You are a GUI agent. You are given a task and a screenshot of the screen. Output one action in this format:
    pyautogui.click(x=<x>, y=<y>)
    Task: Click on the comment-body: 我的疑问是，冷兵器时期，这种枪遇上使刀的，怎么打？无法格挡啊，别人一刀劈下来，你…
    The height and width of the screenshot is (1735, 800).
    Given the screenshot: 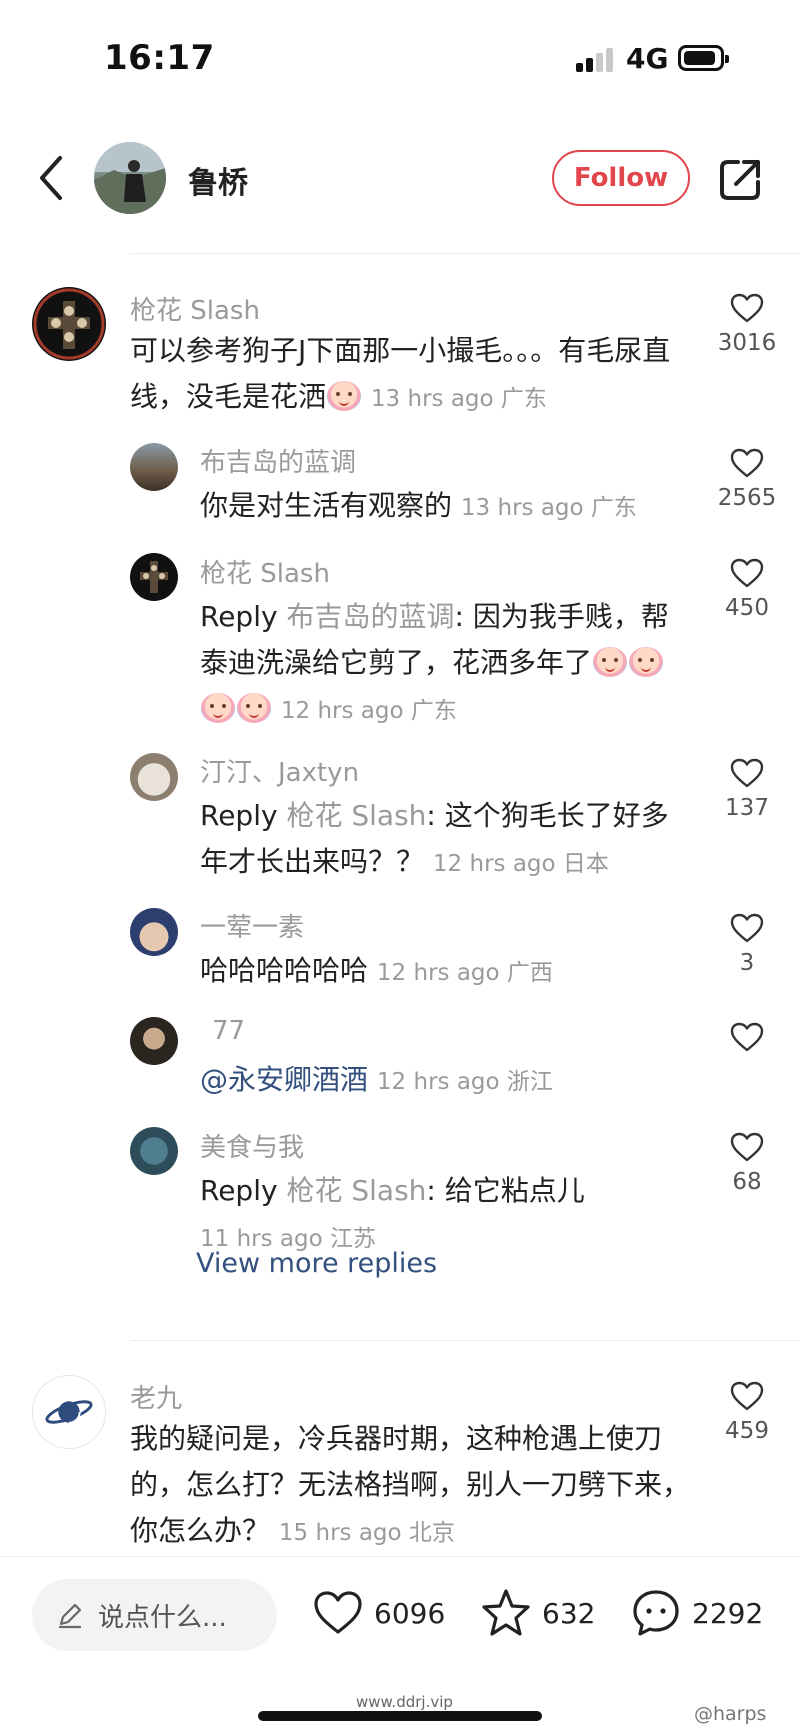 What is the action you would take?
    pyautogui.click(x=410, y=1486)
    